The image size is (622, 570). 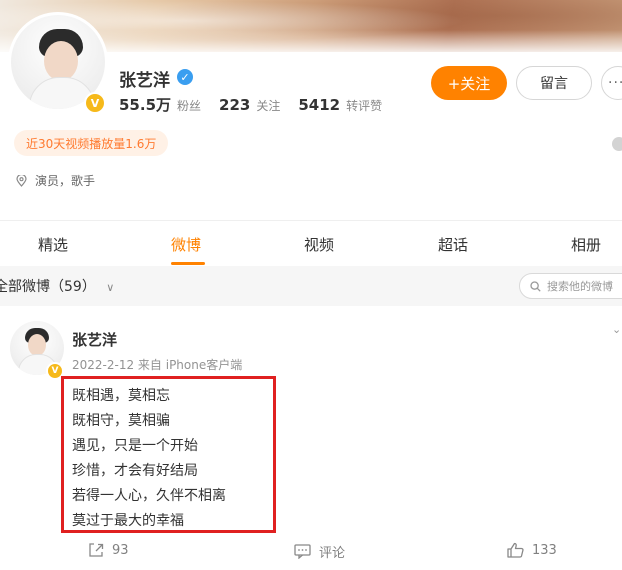 I want to click on tab-album: 相册, so click(x=586, y=244).